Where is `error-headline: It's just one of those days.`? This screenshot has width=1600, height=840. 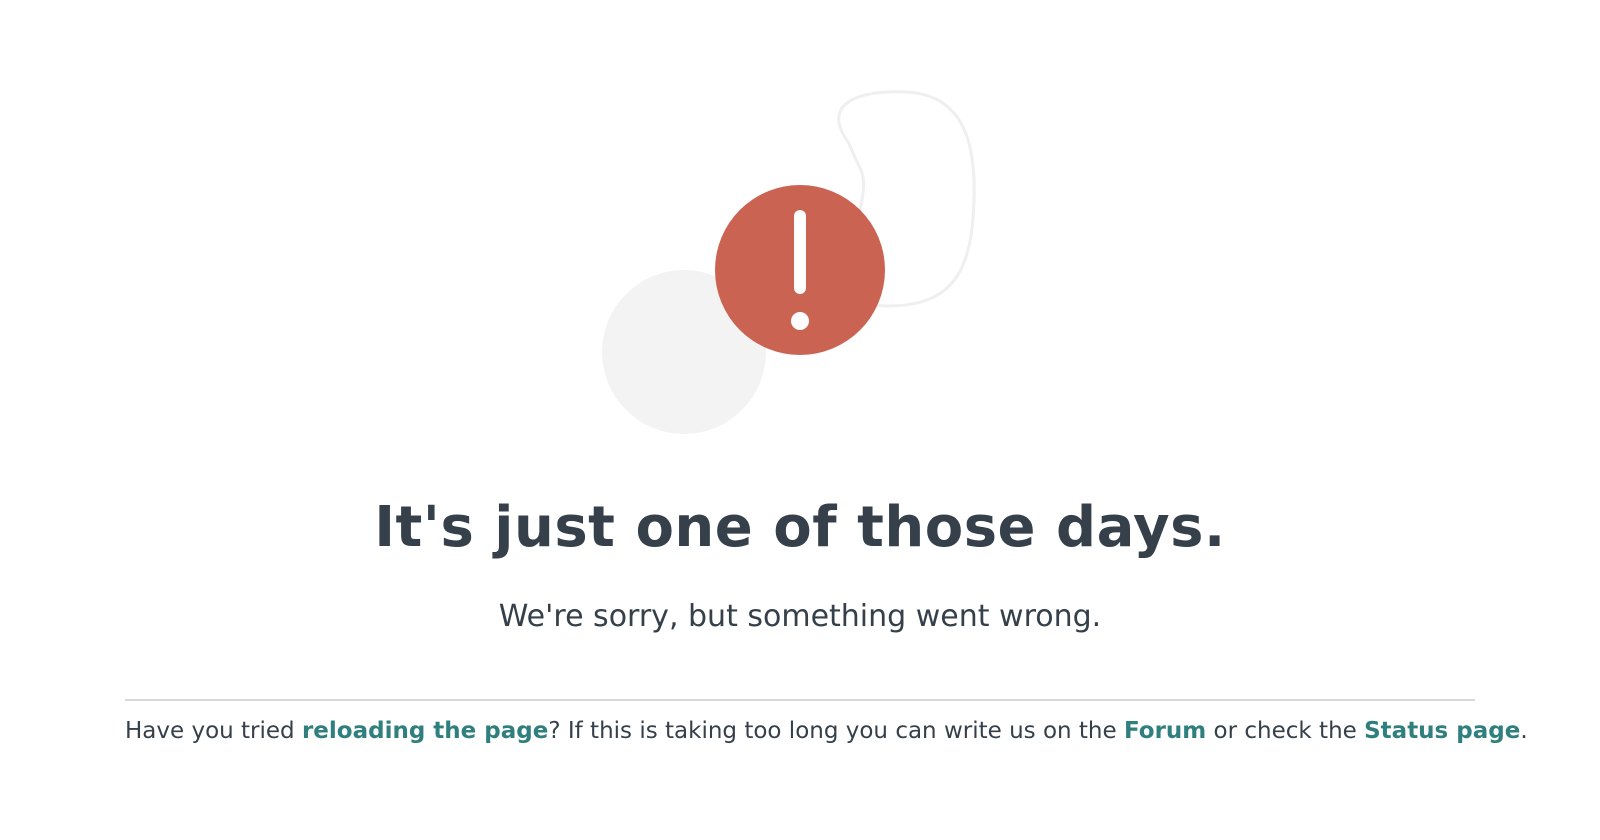
error-headline: It's just one of those days. is located at coordinates (800, 527).